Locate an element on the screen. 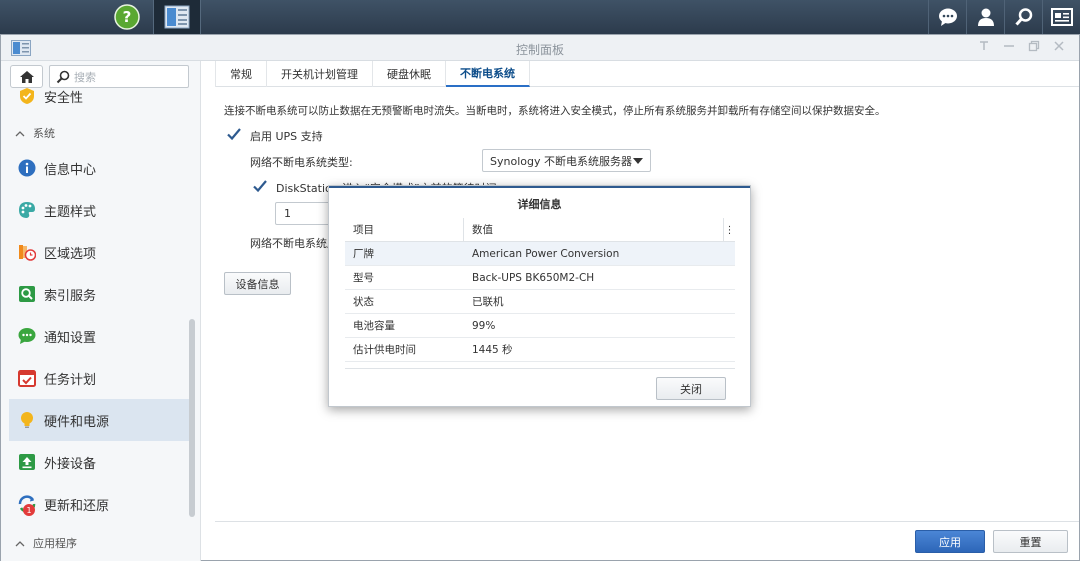 This screenshot has height=561, width=1080. control-panel-icon is located at coordinates (177, 17).